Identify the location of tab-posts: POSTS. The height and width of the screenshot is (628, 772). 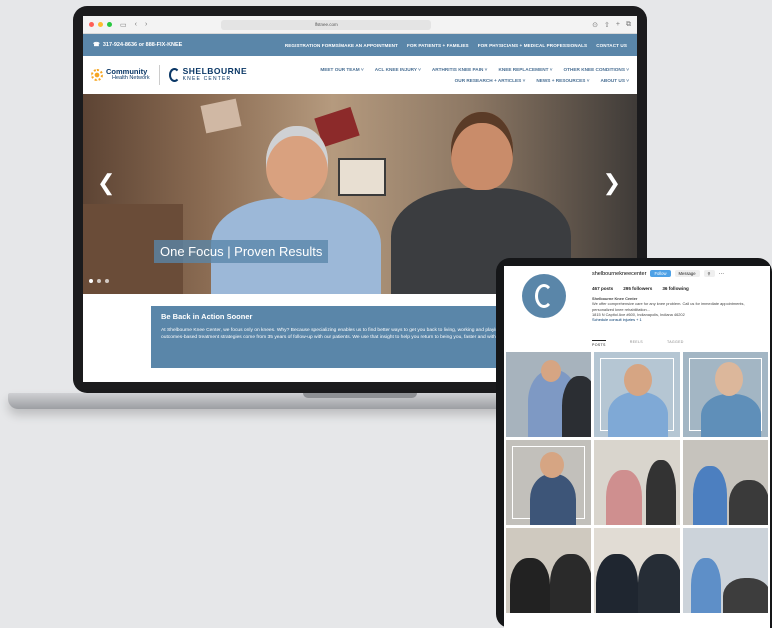
(599, 343).